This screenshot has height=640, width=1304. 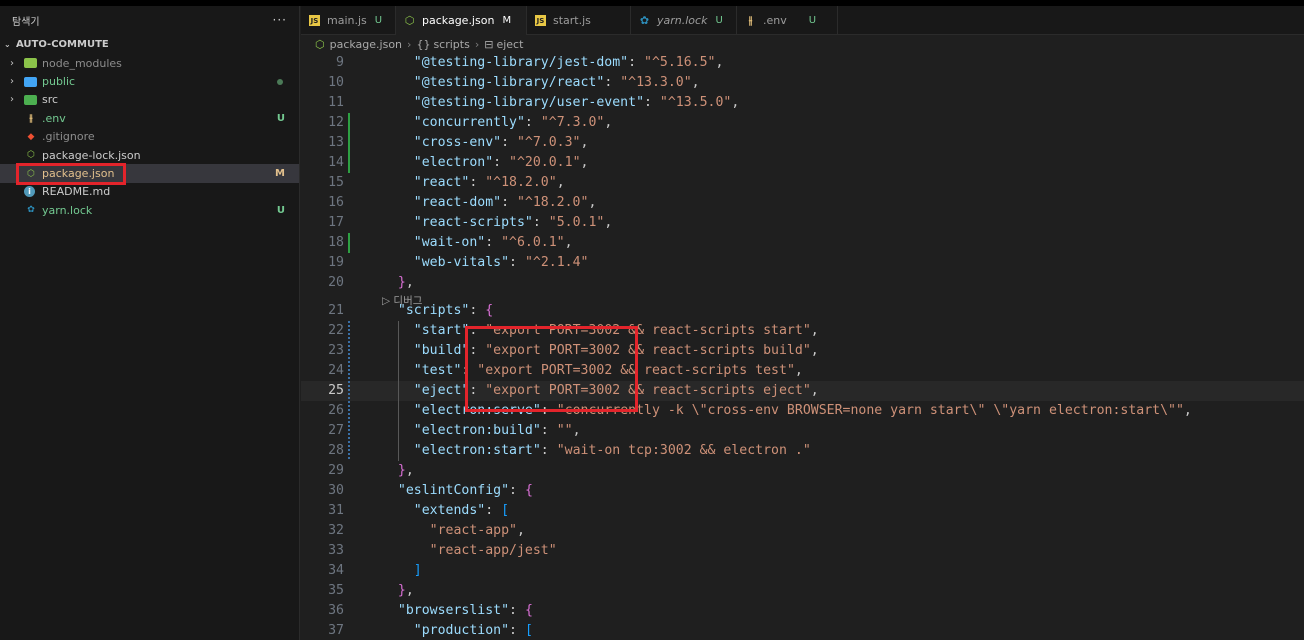 What do you see at coordinates (451, 44) in the screenshot?
I see `breadcrumb-scripts: scripts` at bounding box center [451, 44].